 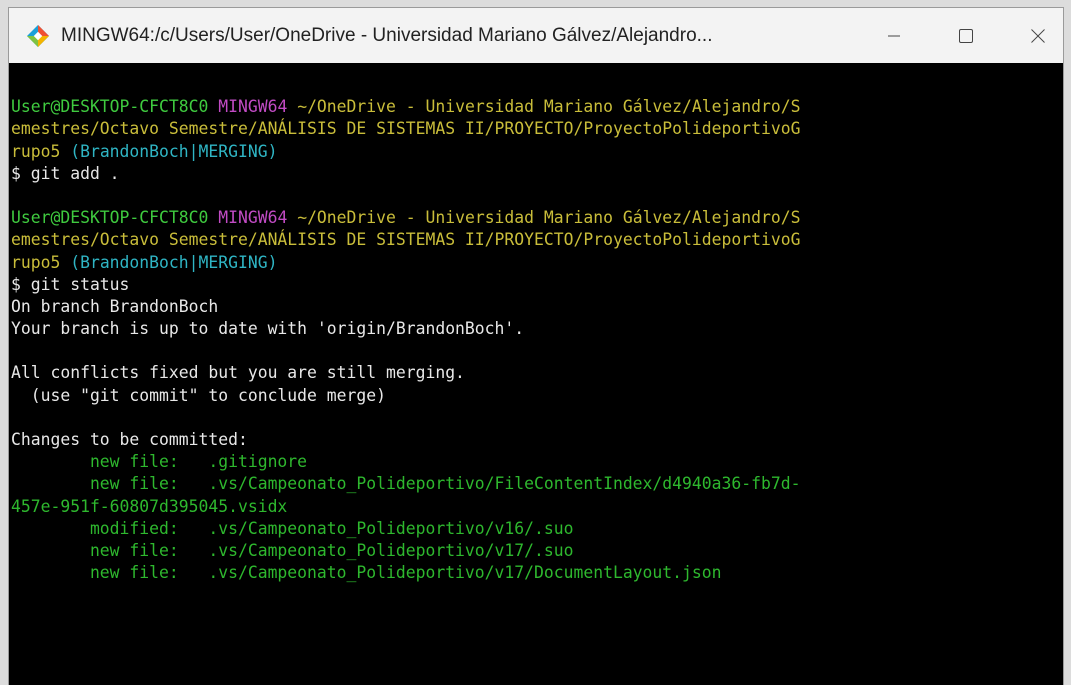 What do you see at coordinates (537, 174) in the screenshot?
I see `terminal-line-command: $ git add .` at bounding box center [537, 174].